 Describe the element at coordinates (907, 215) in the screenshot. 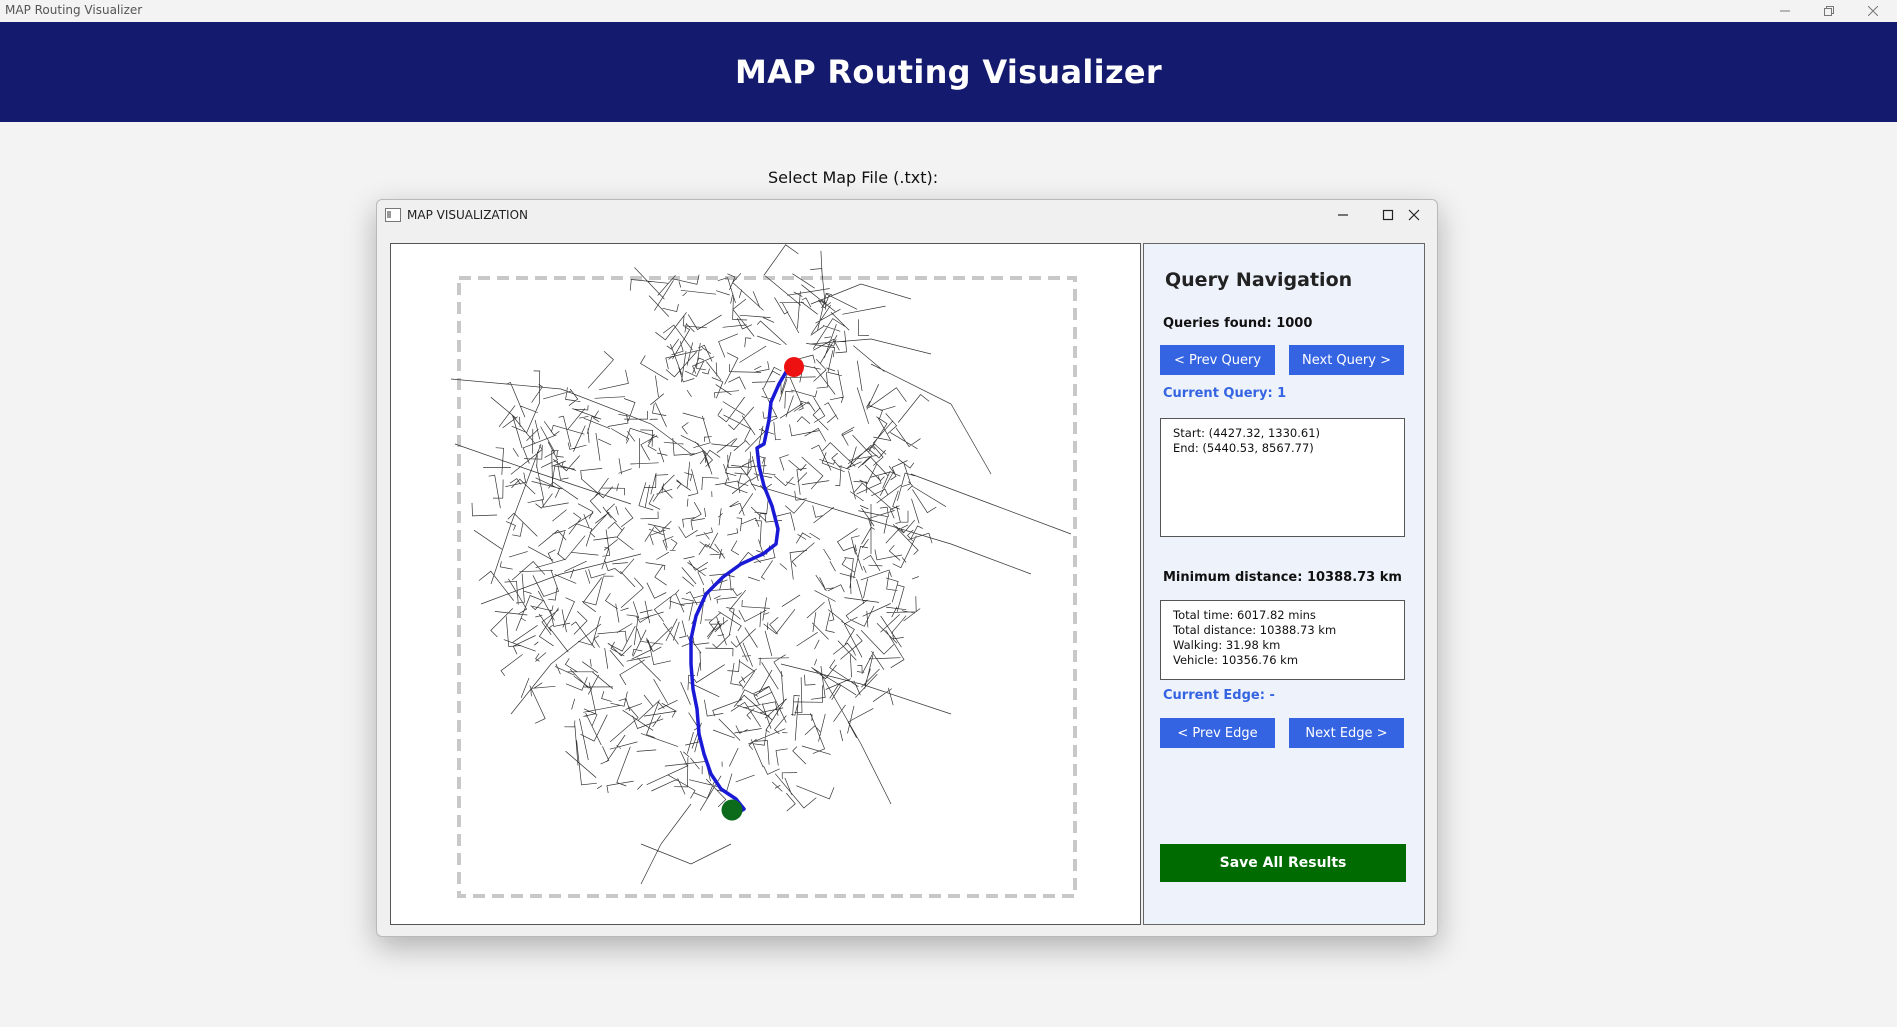

I see `viz-titlebar: MAP VISUALIZATION` at that location.